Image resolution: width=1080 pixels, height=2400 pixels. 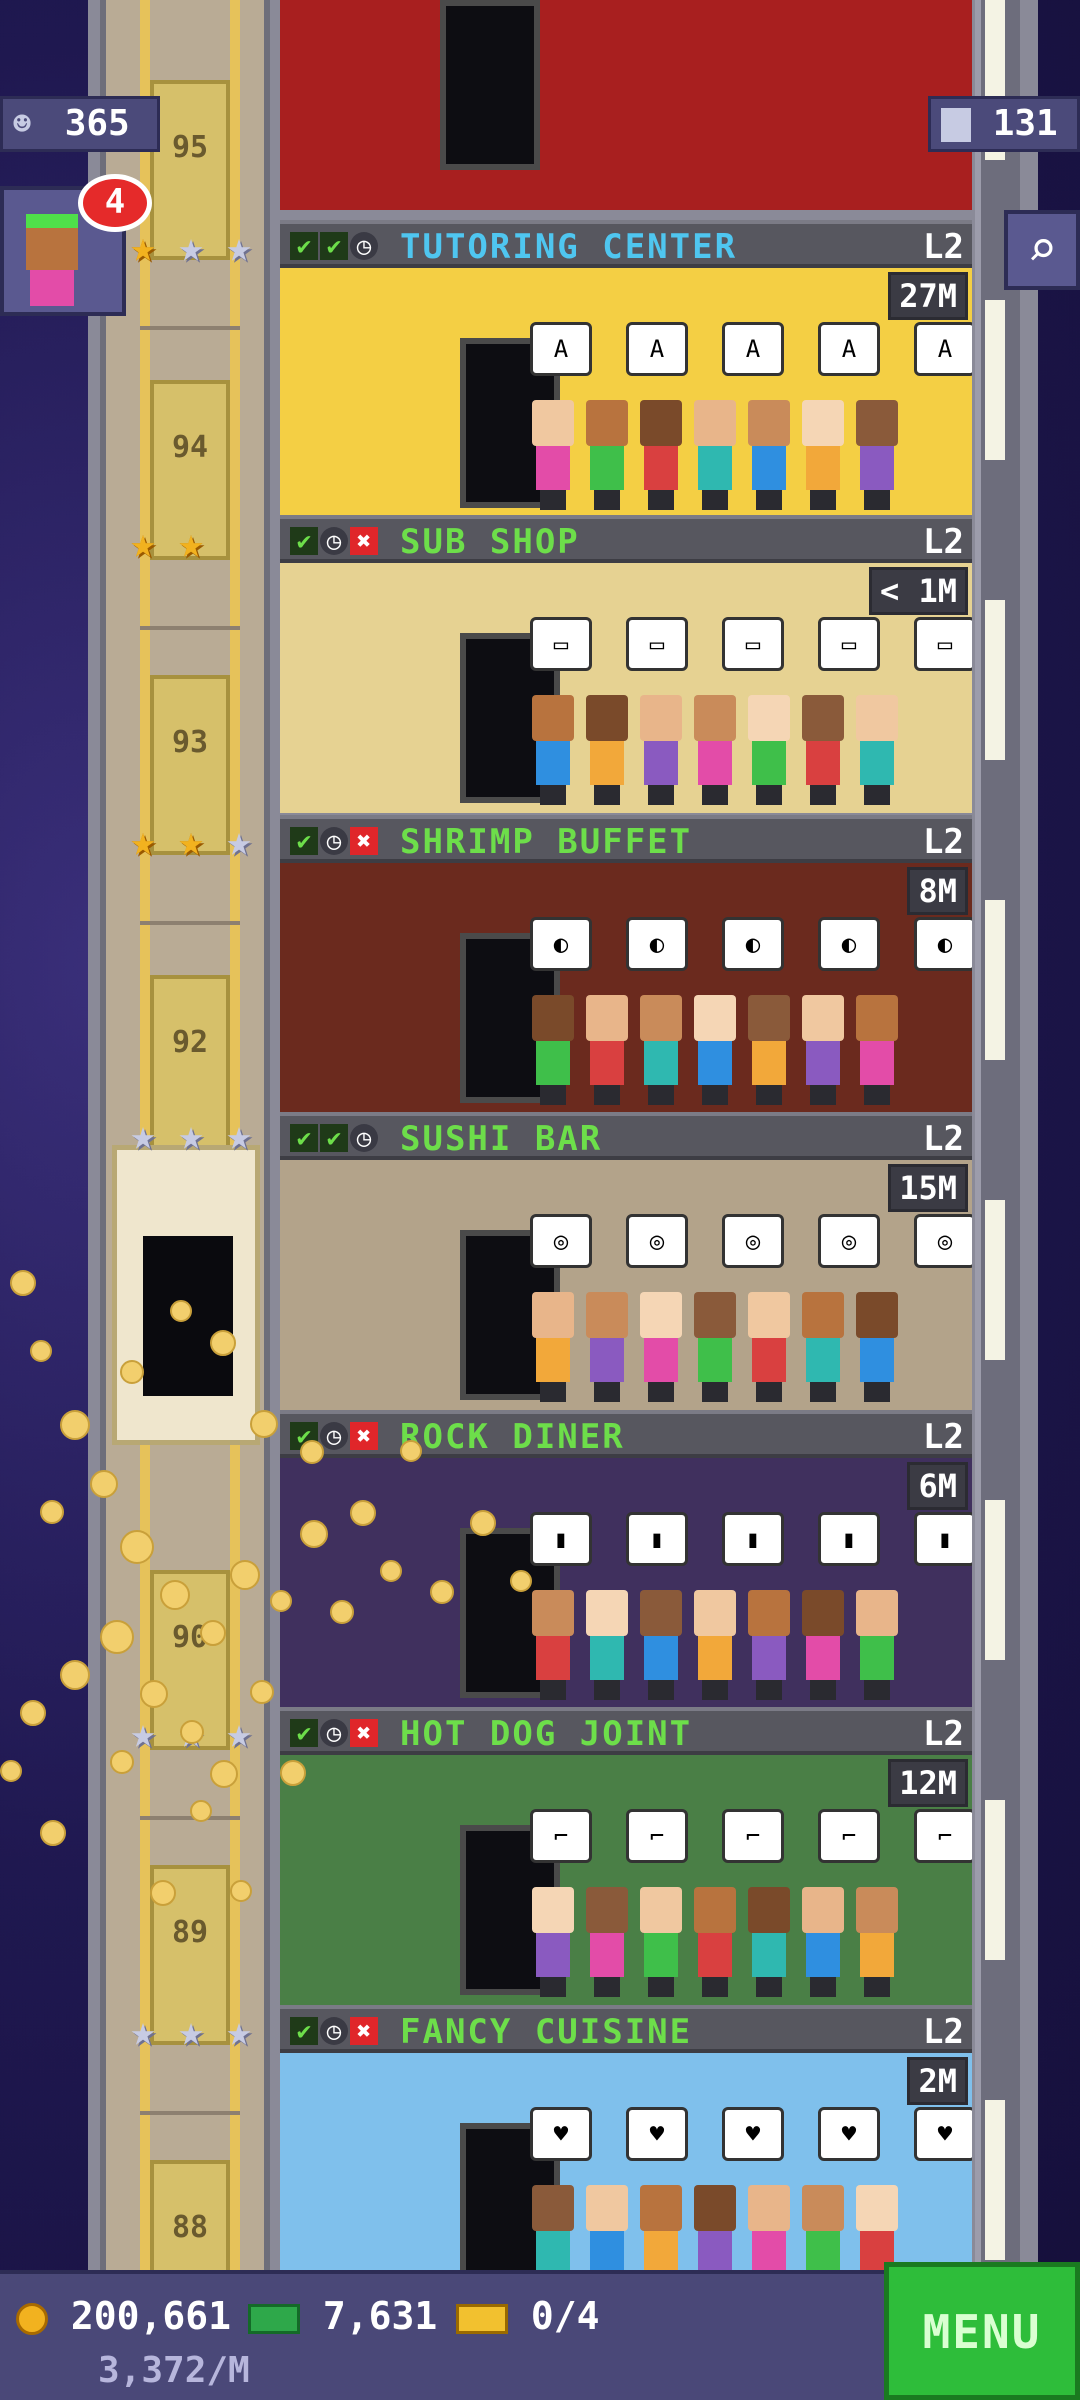 I want to click on bux-count: 131, so click(x=1025, y=123).